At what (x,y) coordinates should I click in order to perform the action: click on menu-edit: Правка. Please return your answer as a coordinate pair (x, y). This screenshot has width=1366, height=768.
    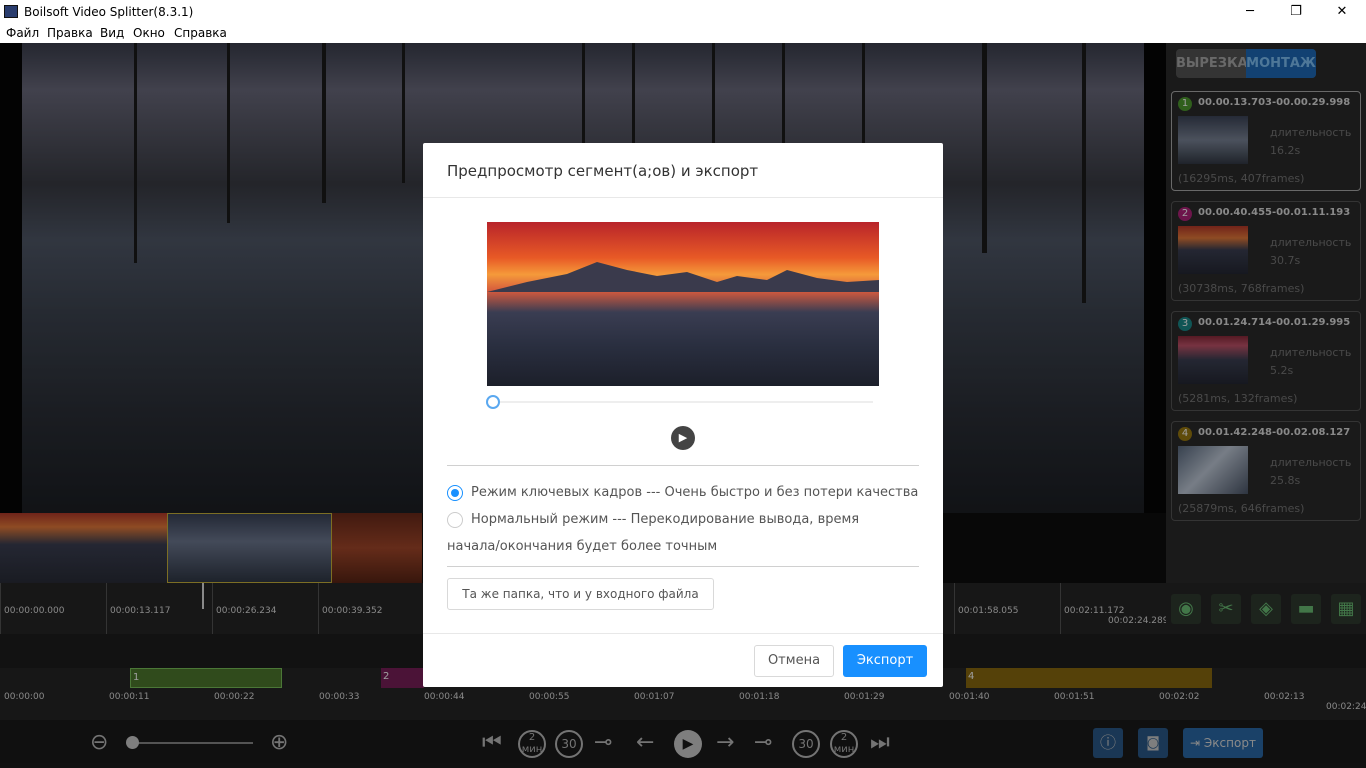
    Looking at the image, I should click on (70, 33).